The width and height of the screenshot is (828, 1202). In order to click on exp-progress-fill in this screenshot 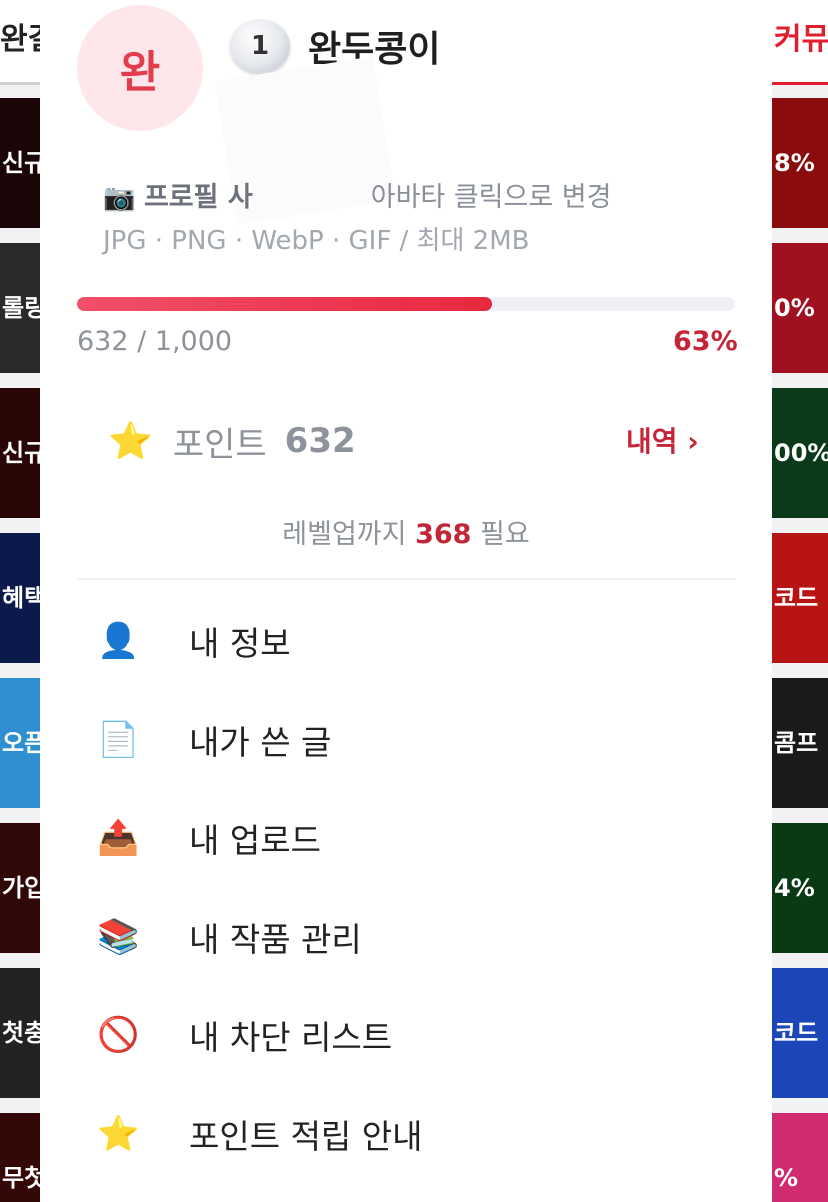, I will do `click(284, 304)`.